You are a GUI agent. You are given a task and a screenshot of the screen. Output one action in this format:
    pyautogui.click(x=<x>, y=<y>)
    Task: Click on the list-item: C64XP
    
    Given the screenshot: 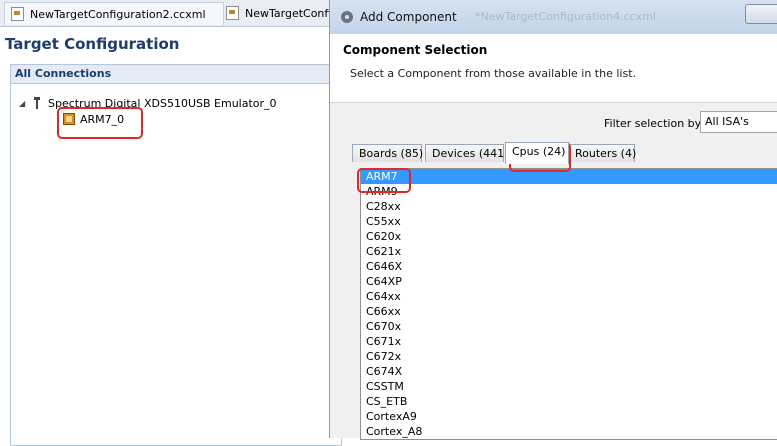 What is the action you would take?
    pyautogui.click(x=569, y=281)
    